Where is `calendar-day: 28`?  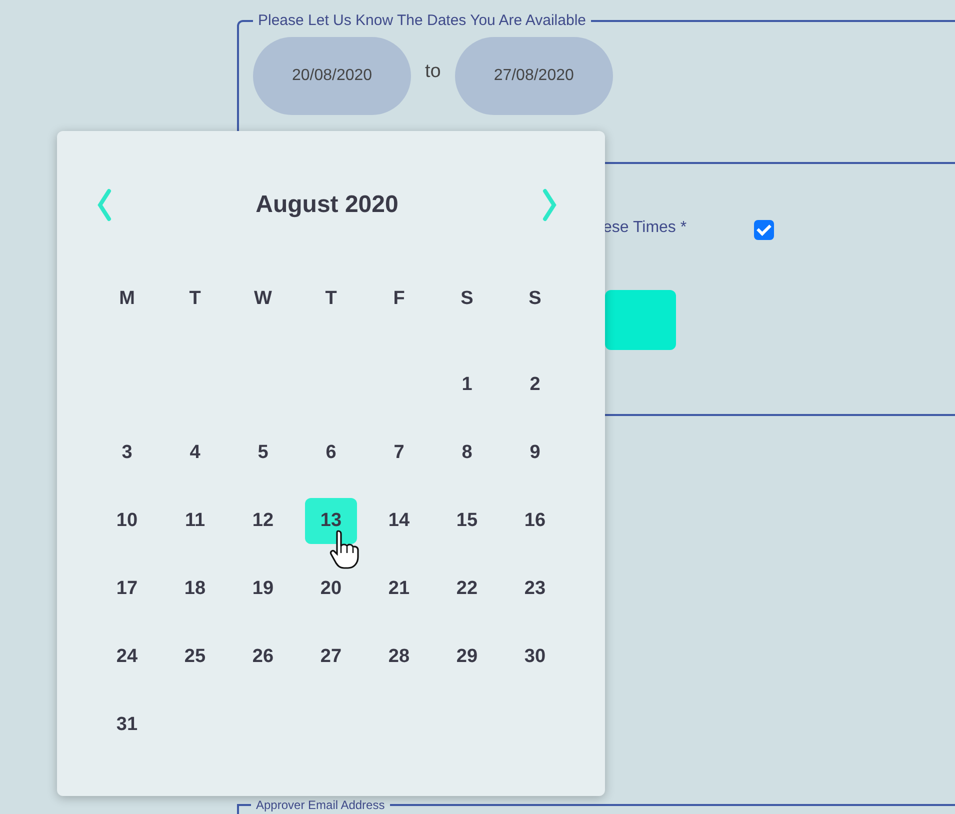
calendar-day: 28 is located at coordinates (399, 657).